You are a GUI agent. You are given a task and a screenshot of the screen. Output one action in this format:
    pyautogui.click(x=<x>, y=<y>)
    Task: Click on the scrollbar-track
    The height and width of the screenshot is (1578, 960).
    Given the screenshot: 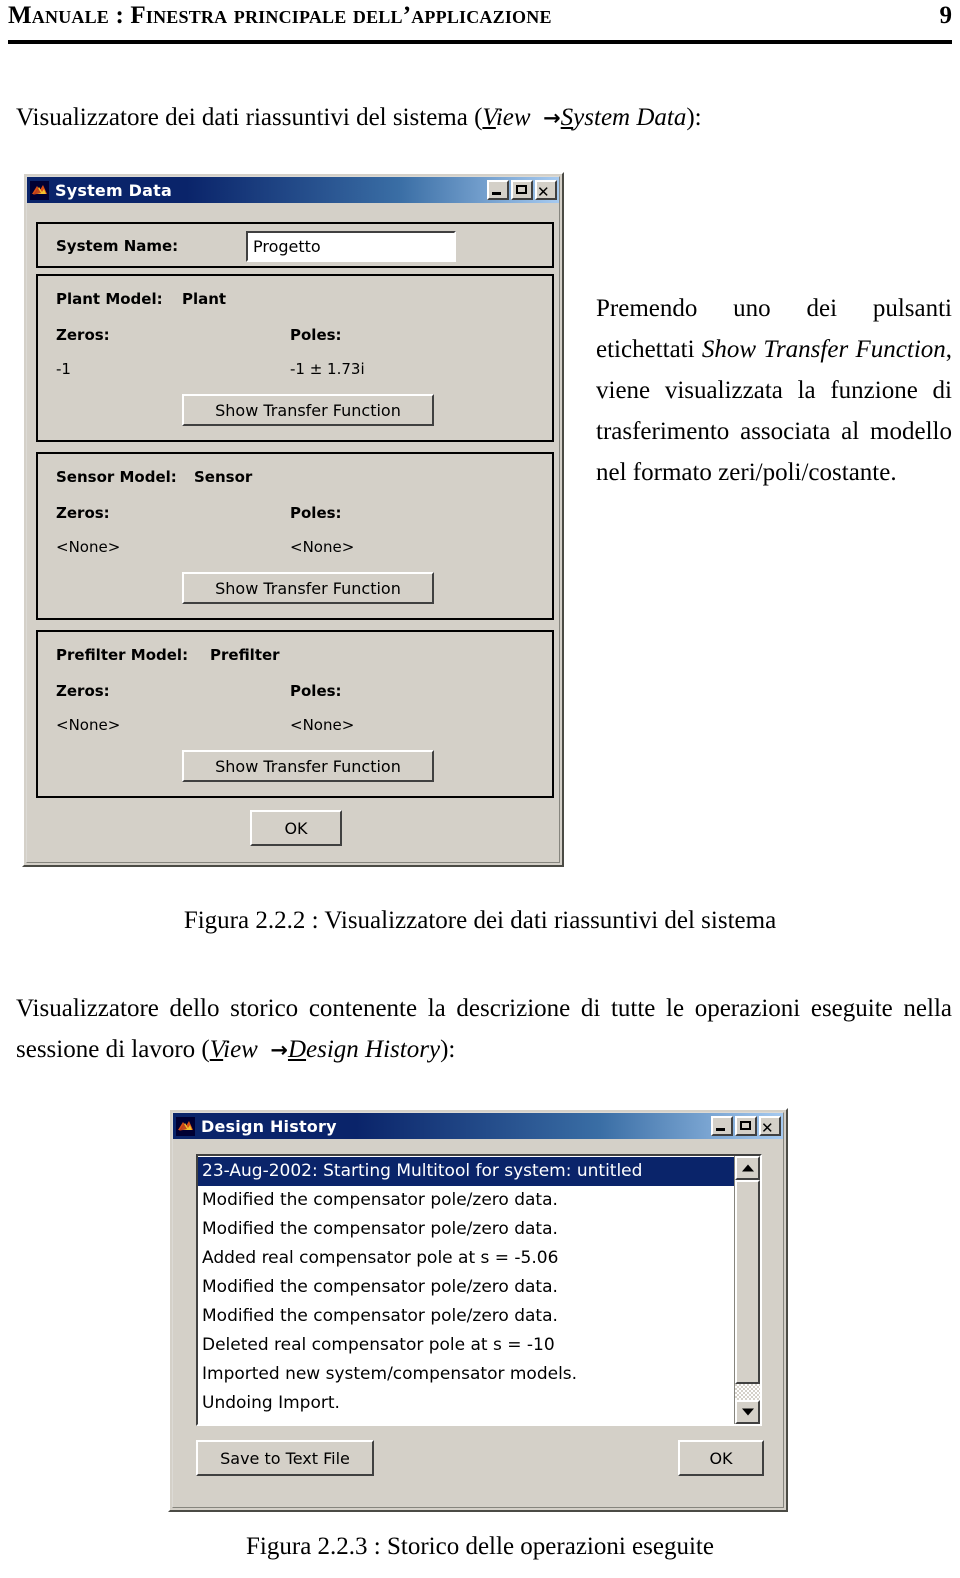 What is the action you would take?
    pyautogui.click(x=747, y=1290)
    